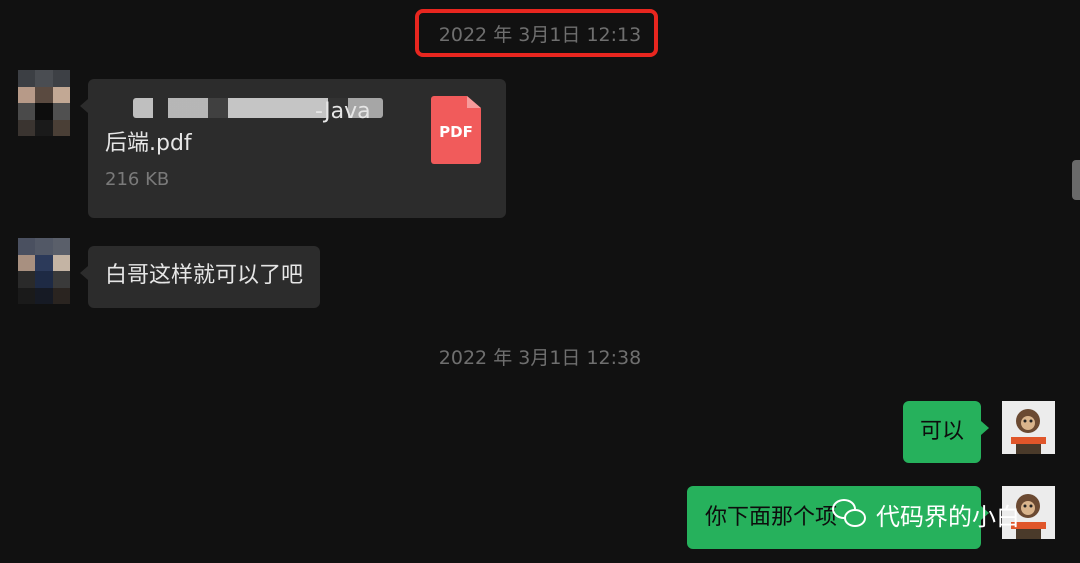 The image size is (1080, 563). What do you see at coordinates (255, 128) in the screenshot?
I see `file-name: -Java 后端.pdf` at bounding box center [255, 128].